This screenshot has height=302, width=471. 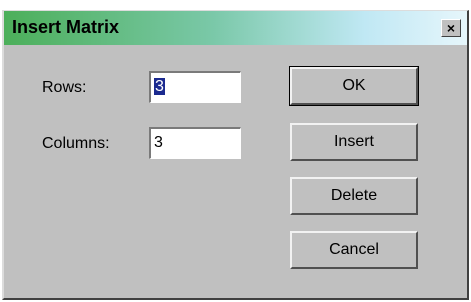 What do you see at coordinates (76, 143) in the screenshot?
I see `columns-label: Columns:` at bounding box center [76, 143].